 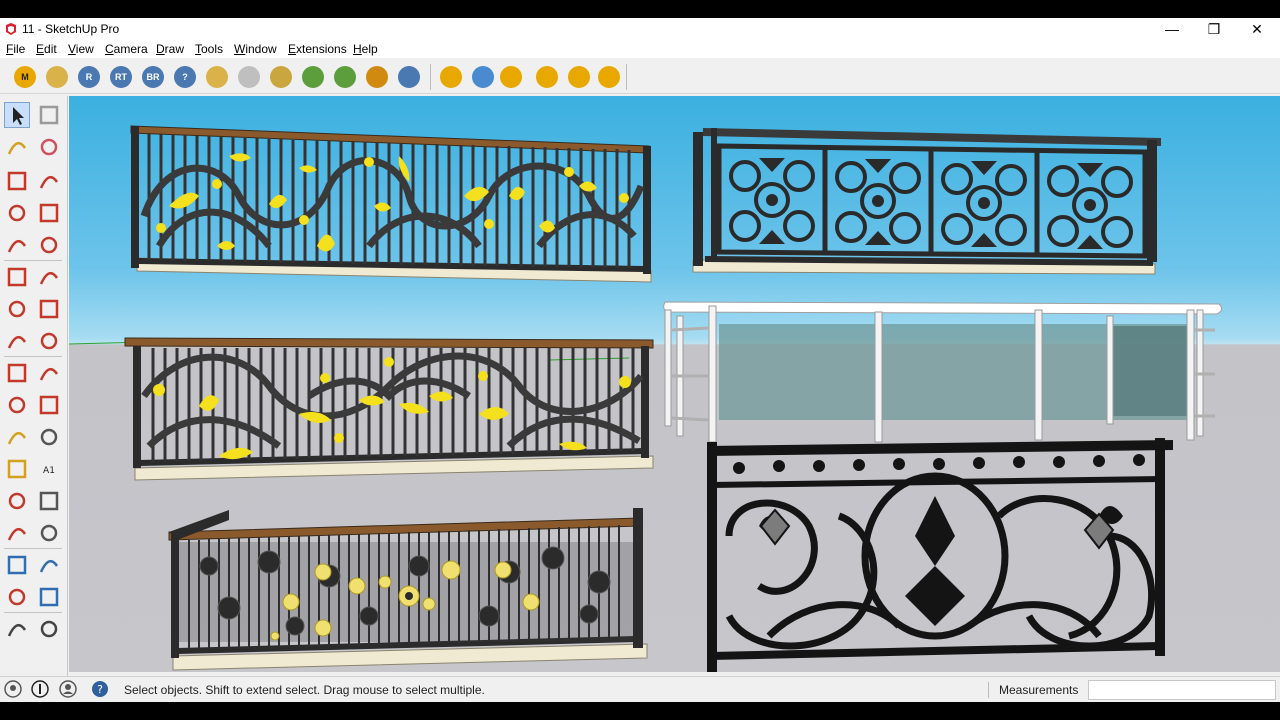 I want to click on spot-light-icon, so click(x=511, y=77).